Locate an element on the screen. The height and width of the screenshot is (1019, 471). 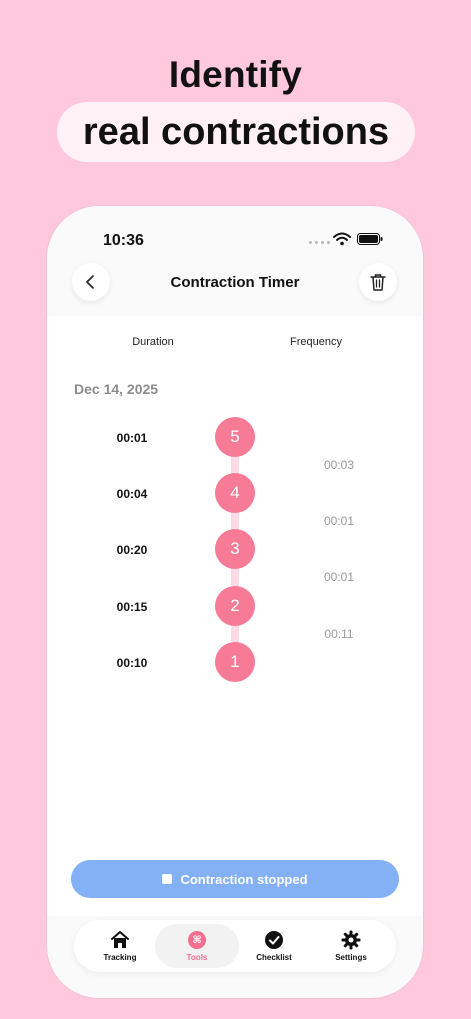
tab-settings: Settings is located at coordinates (351, 946).